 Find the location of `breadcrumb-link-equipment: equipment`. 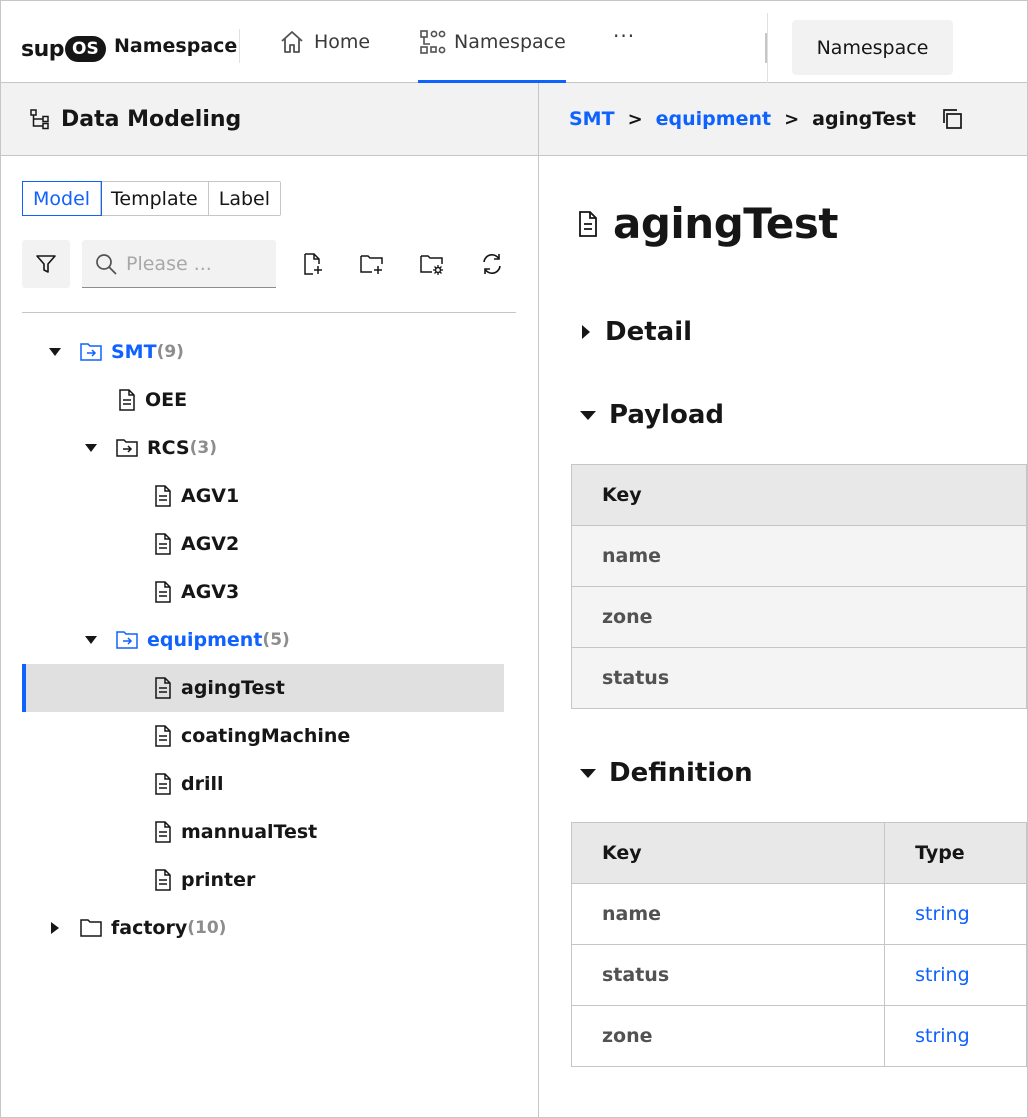

breadcrumb-link-equipment: equipment is located at coordinates (713, 119).